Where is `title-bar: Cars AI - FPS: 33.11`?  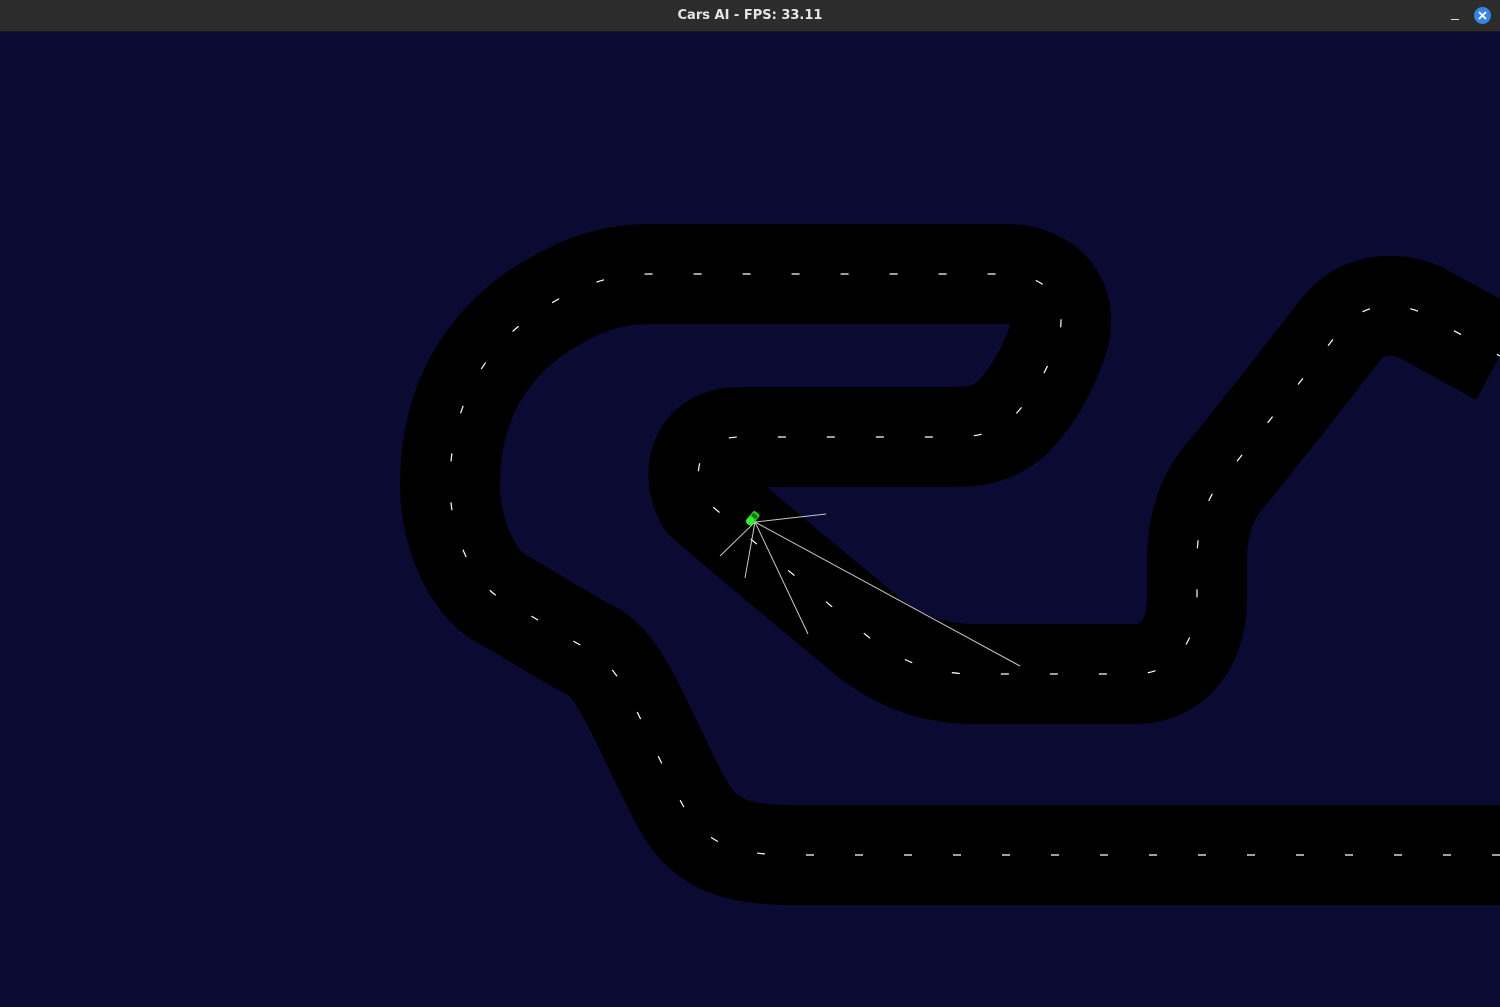 title-bar: Cars AI - FPS: 33.11 is located at coordinates (750, 16).